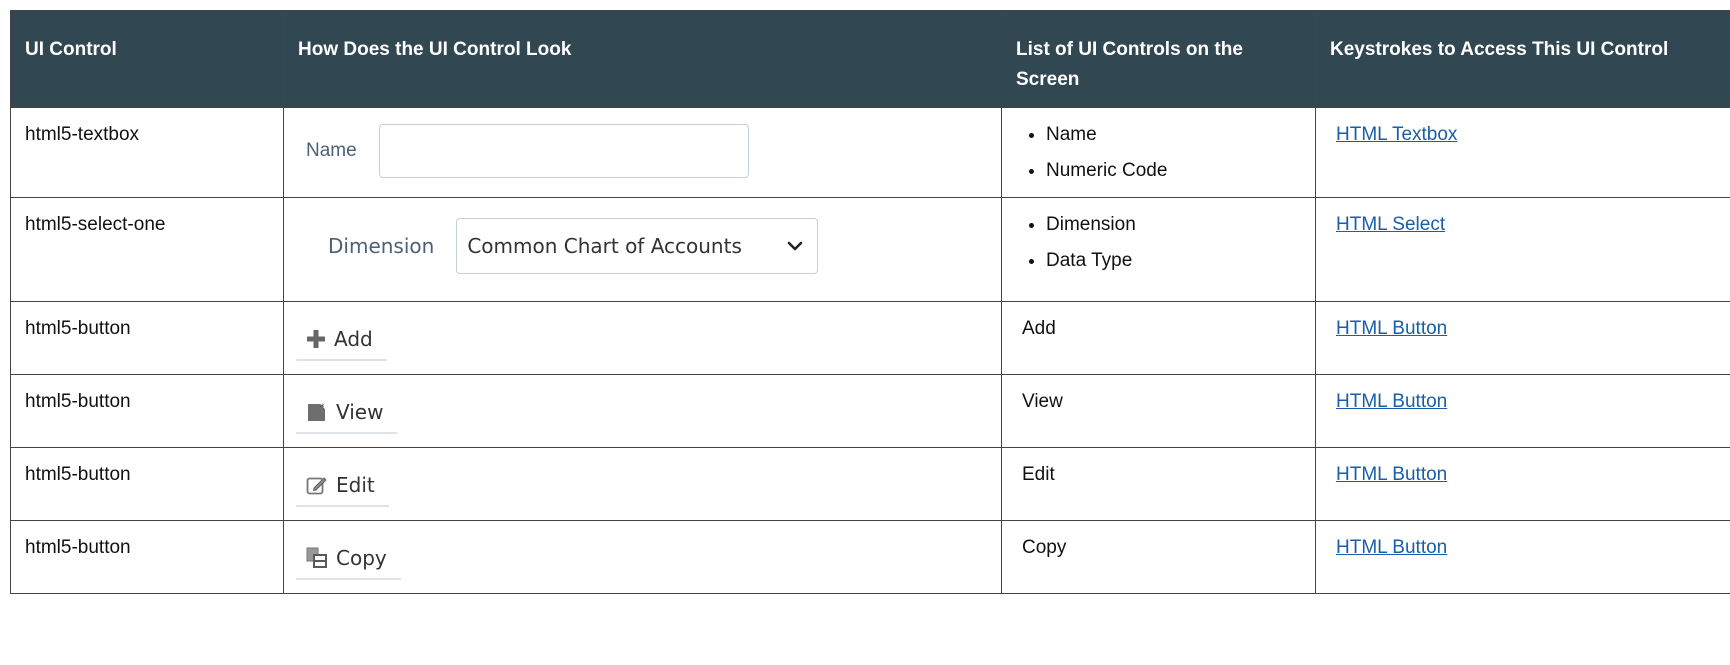 The width and height of the screenshot is (1730, 665). I want to click on table-row: html5-button Edit Edit HTML Button, so click(870, 484).